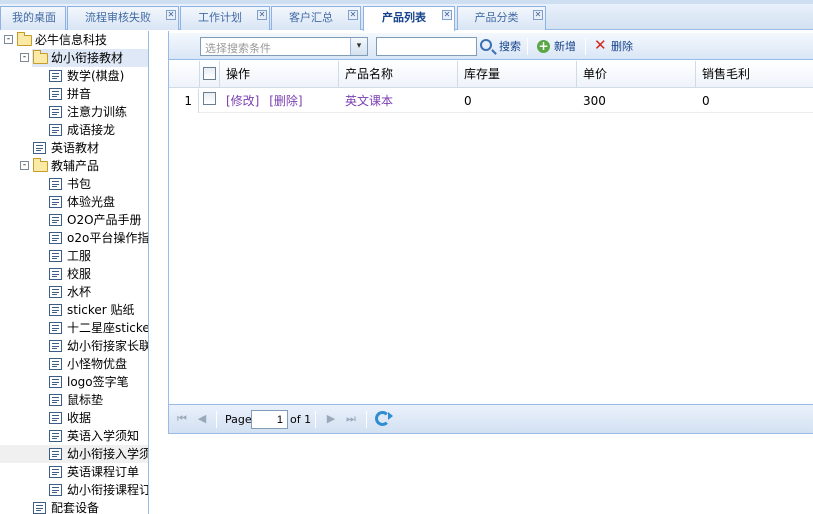 The image size is (813, 514). I want to click on tree-node-label: 鼠标垫, so click(85, 400).